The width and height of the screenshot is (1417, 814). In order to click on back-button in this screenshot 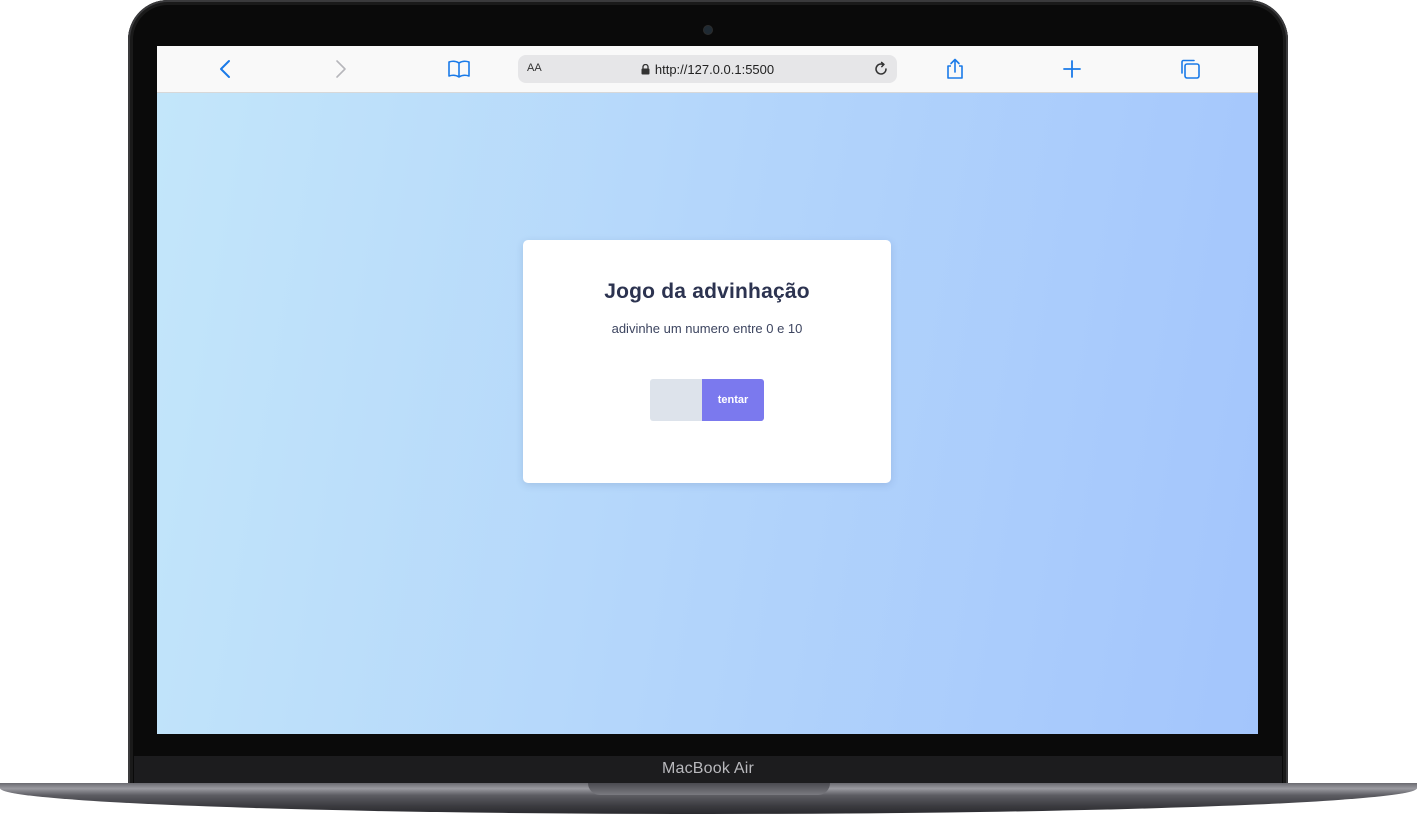, I will do `click(225, 69)`.